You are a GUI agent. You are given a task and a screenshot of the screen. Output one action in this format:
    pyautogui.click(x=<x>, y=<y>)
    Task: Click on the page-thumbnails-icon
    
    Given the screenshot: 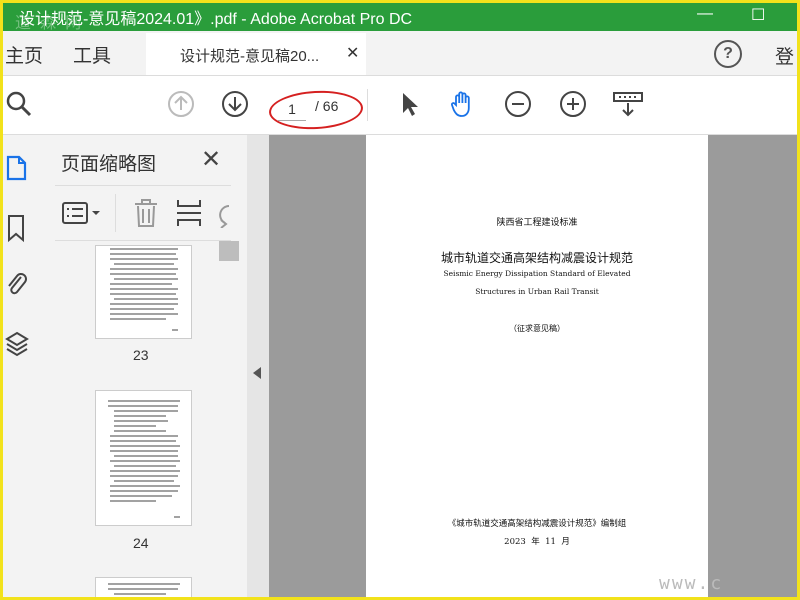 What is the action you would take?
    pyautogui.click(x=17, y=168)
    